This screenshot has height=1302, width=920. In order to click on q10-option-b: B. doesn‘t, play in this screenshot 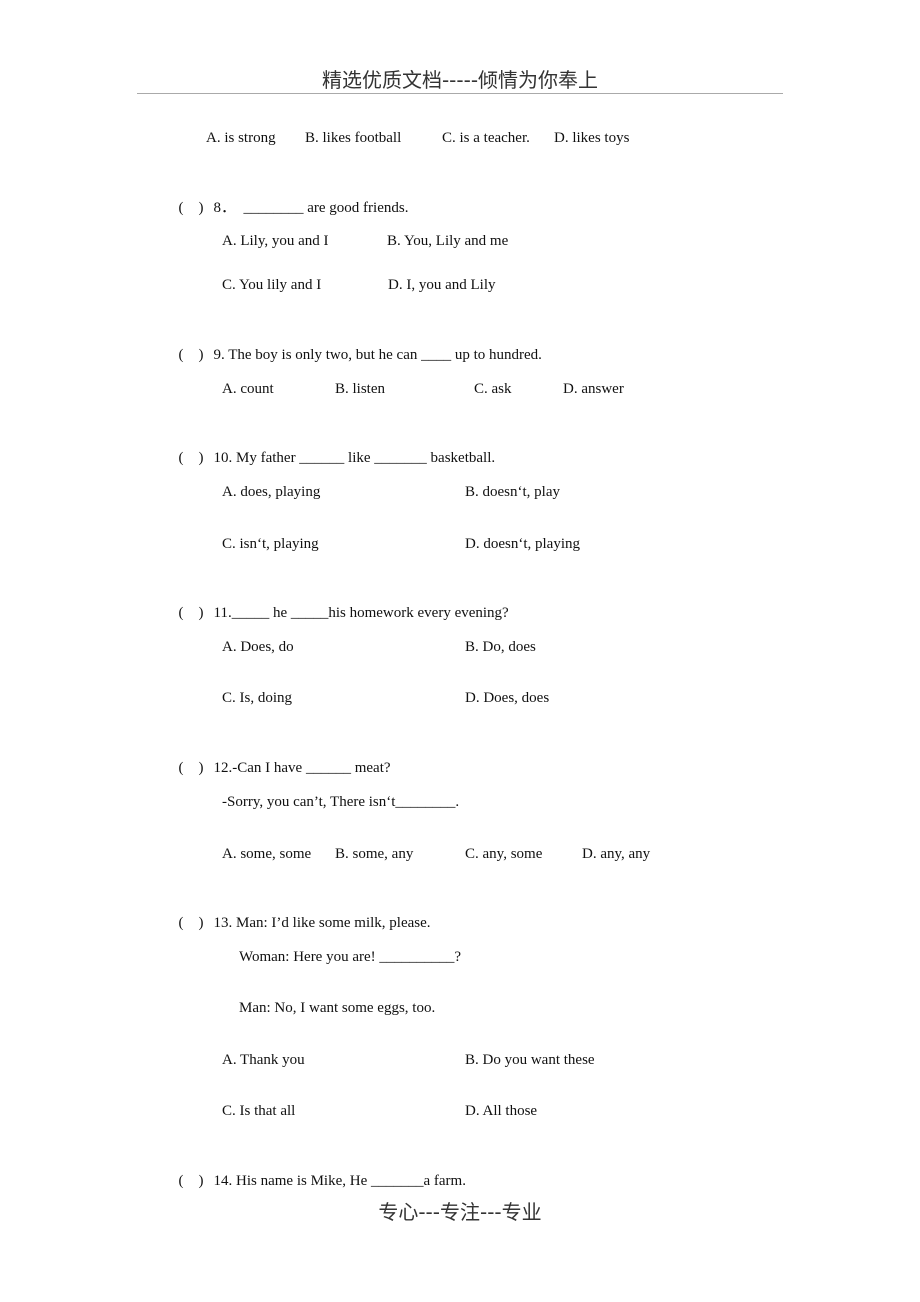, I will do `click(512, 492)`.